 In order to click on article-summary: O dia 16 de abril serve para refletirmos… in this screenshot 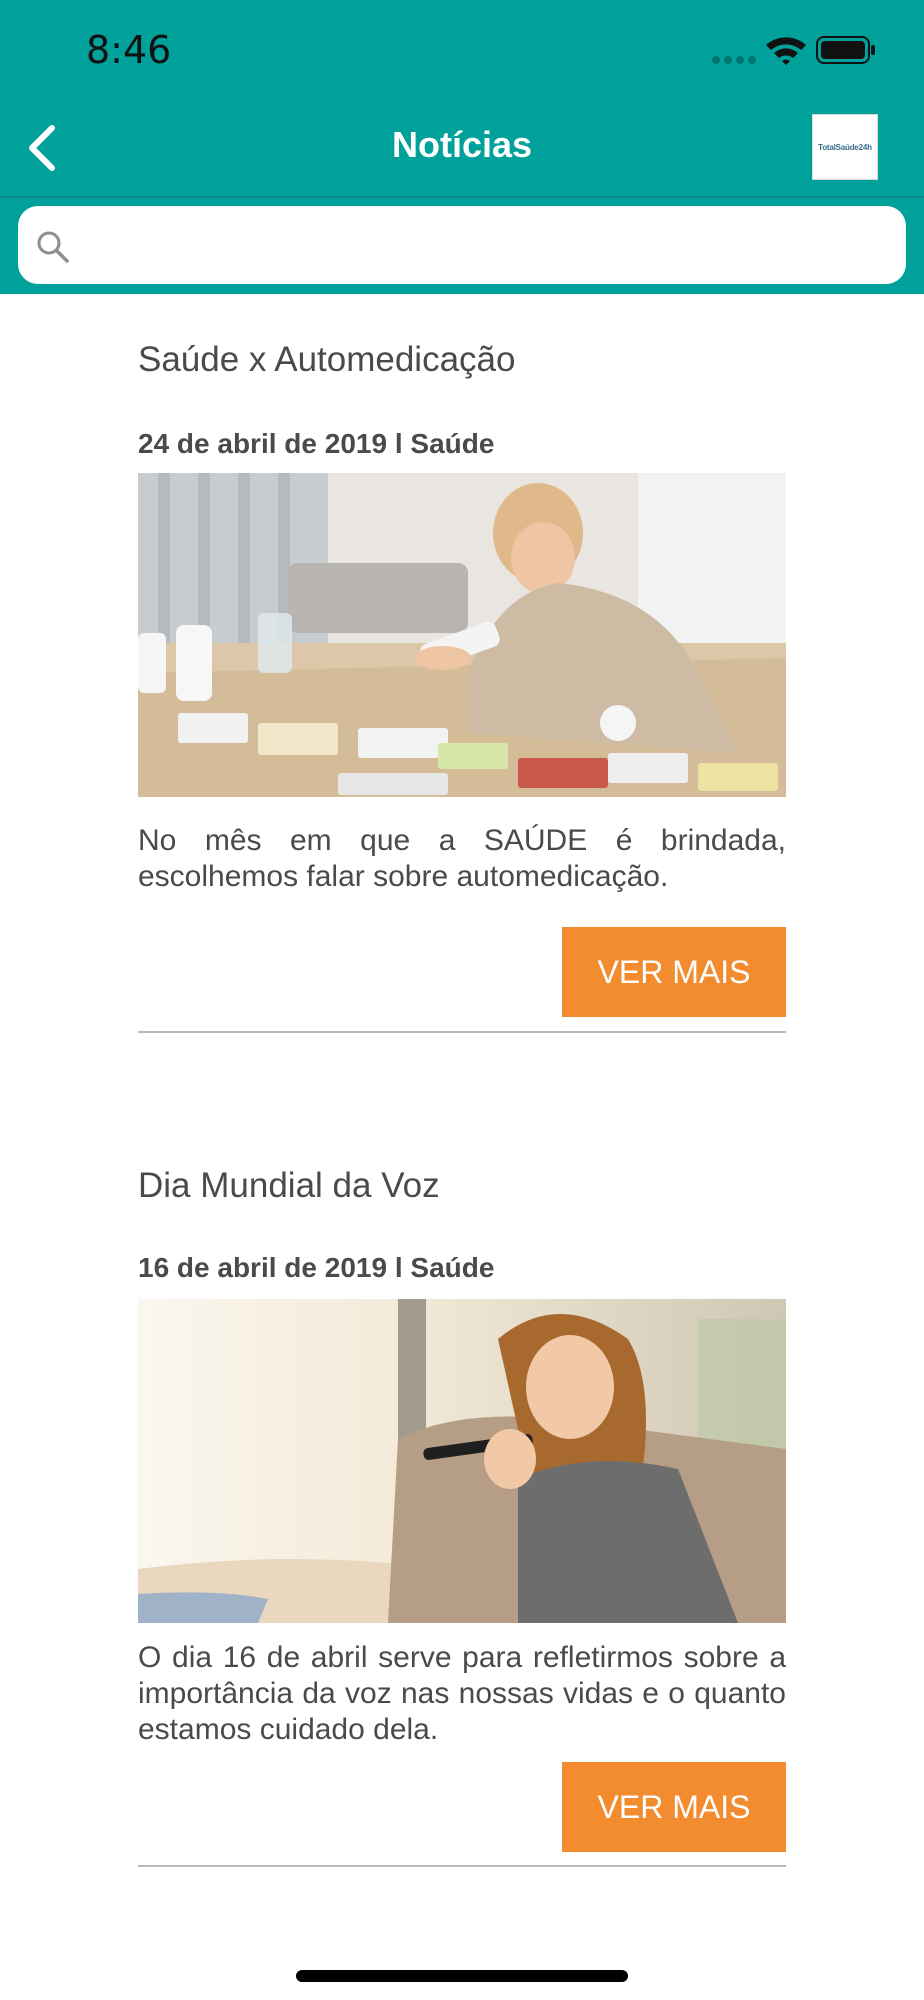, I will do `click(462, 1693)`.